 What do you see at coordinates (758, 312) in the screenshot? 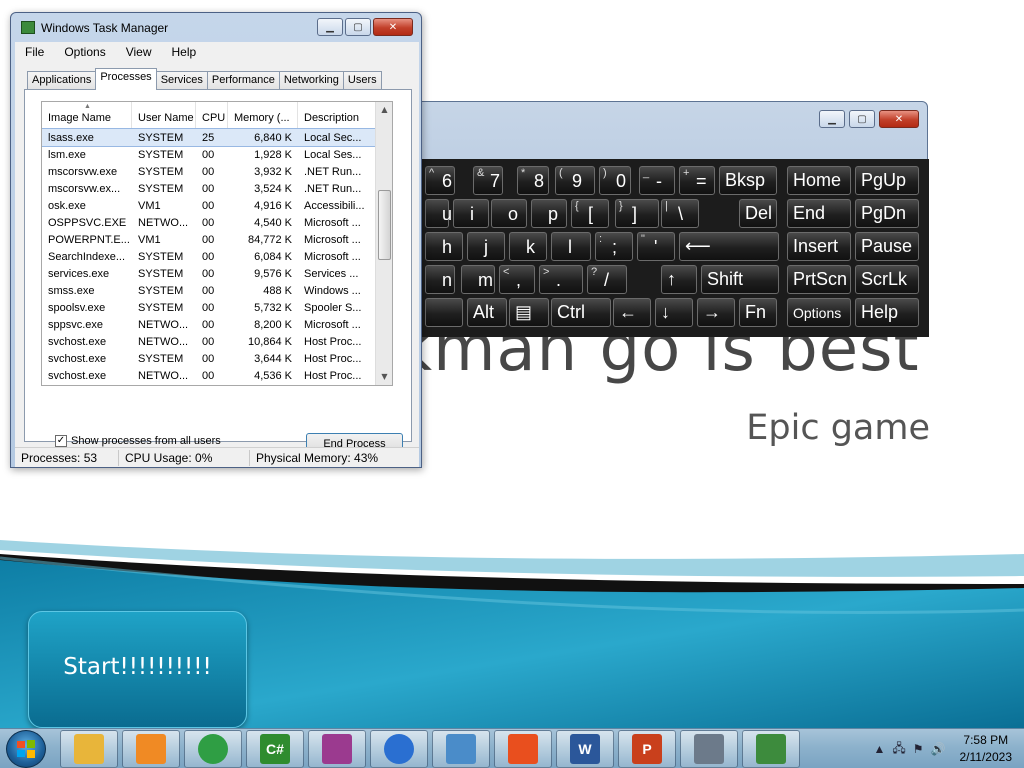
I see `keyboard-key: Fn` at bounding box center [758, 312].